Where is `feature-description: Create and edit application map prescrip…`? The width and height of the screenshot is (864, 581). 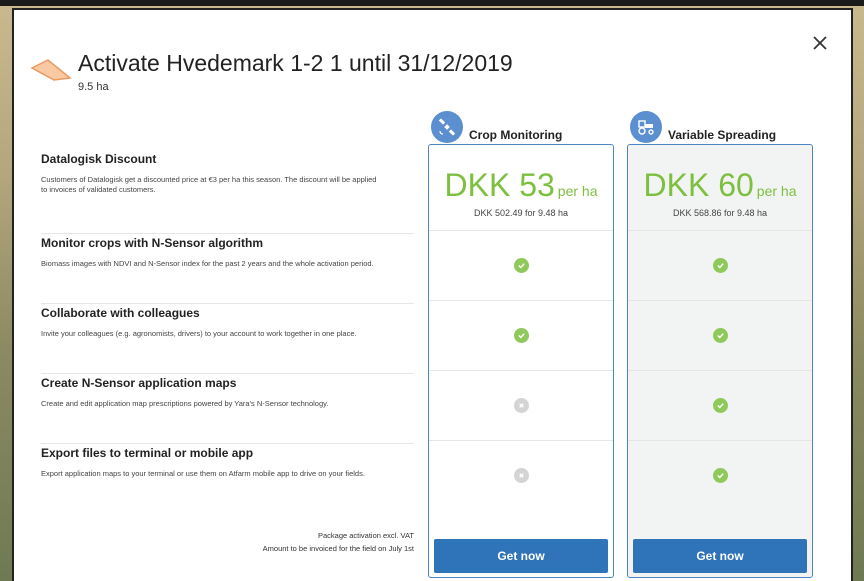 feature-description: Create and edit application map prescrip… is located at coordinates (185, 403).